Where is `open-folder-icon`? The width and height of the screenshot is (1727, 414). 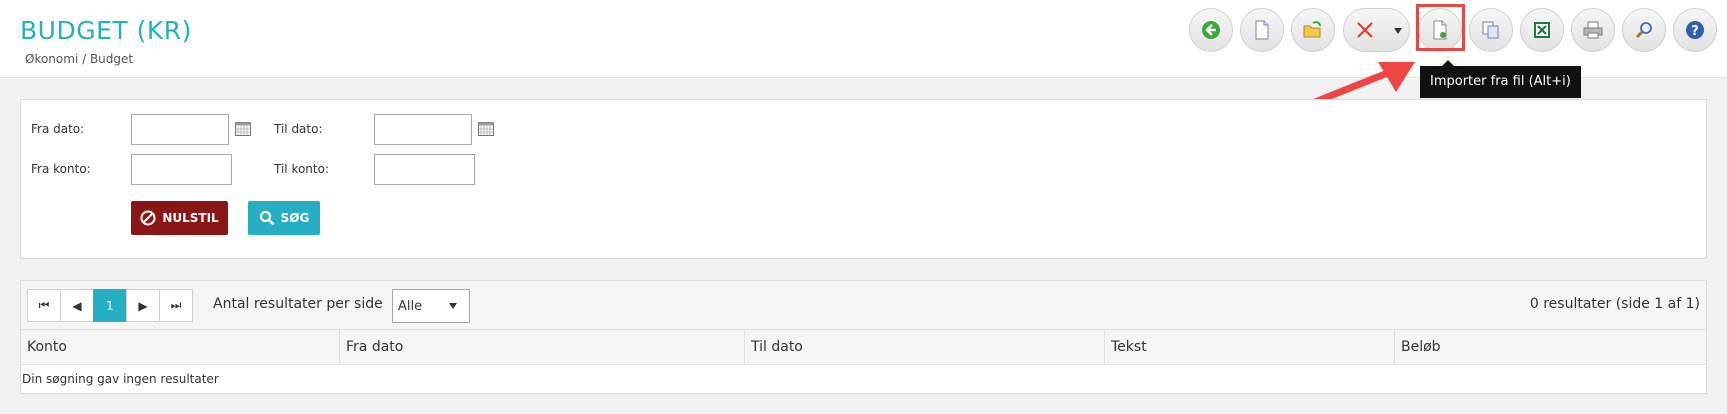
open-folder-icon is located at coordinates (1312, 29).